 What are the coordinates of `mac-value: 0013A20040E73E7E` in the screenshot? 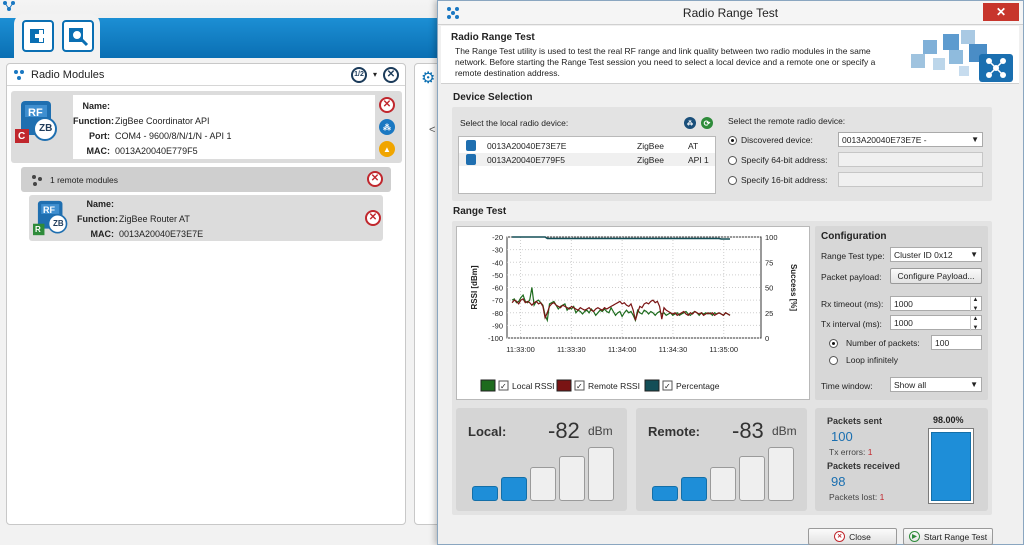 It's located at (161, 233).